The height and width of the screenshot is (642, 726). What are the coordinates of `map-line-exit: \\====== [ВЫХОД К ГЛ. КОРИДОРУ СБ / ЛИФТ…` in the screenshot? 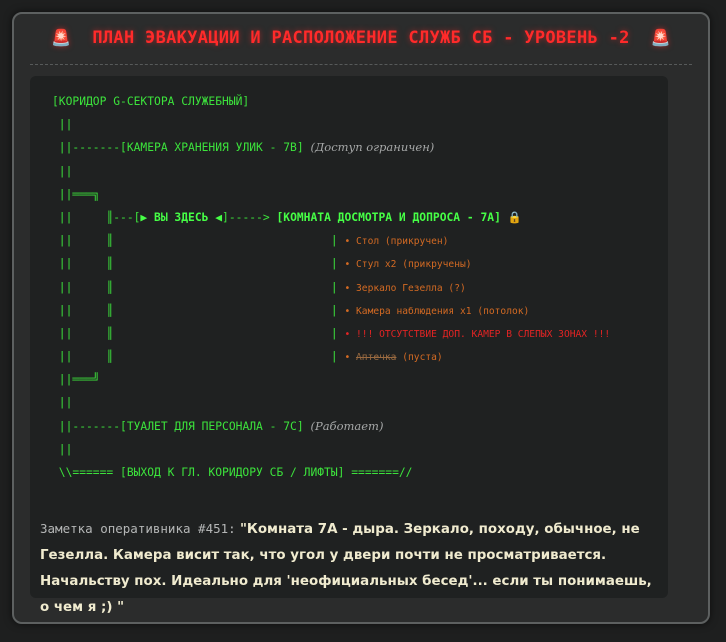 It's located at (355, 472).